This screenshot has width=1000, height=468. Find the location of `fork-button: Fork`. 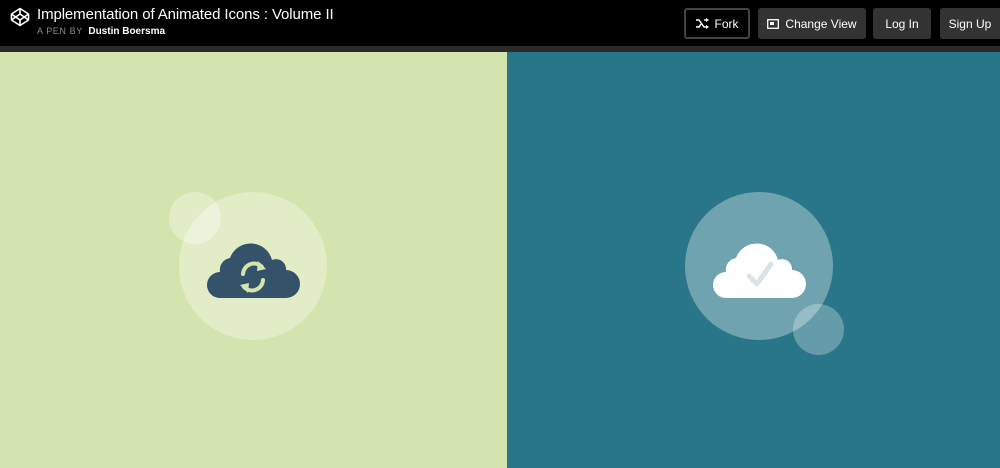

fork-button: Fork is located at coordinates (717, 23).